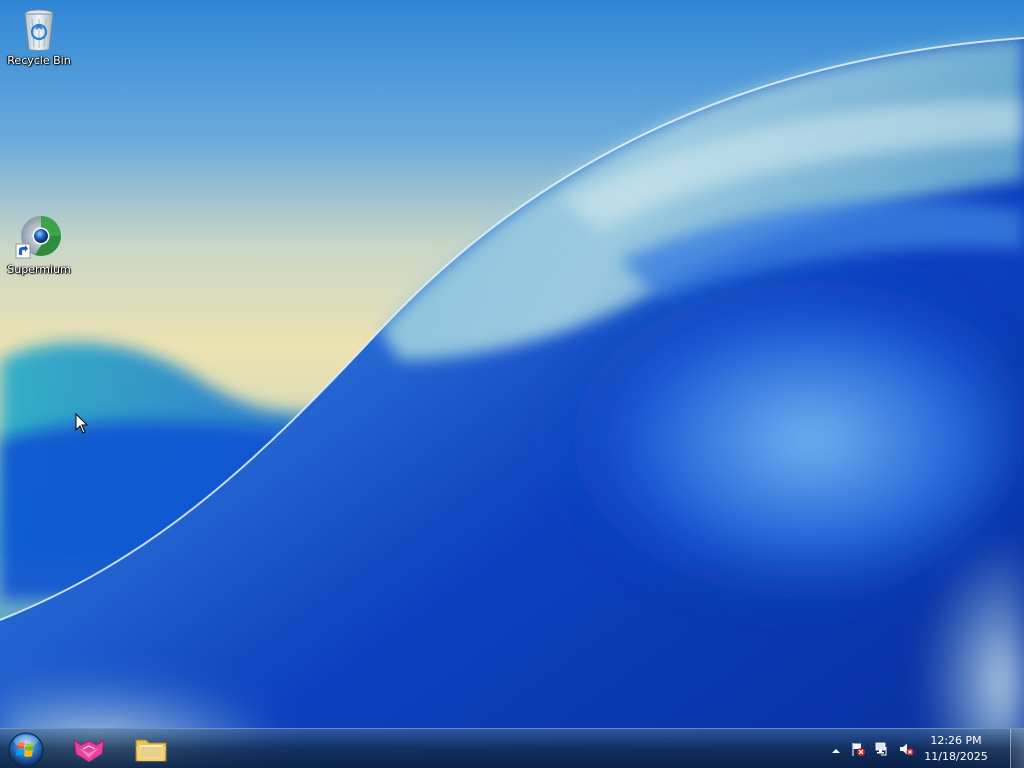 The height and width of the screenshot is (768, 1024). I want to click on desktop-icon-supermium: Supermium, so click(39, 245).